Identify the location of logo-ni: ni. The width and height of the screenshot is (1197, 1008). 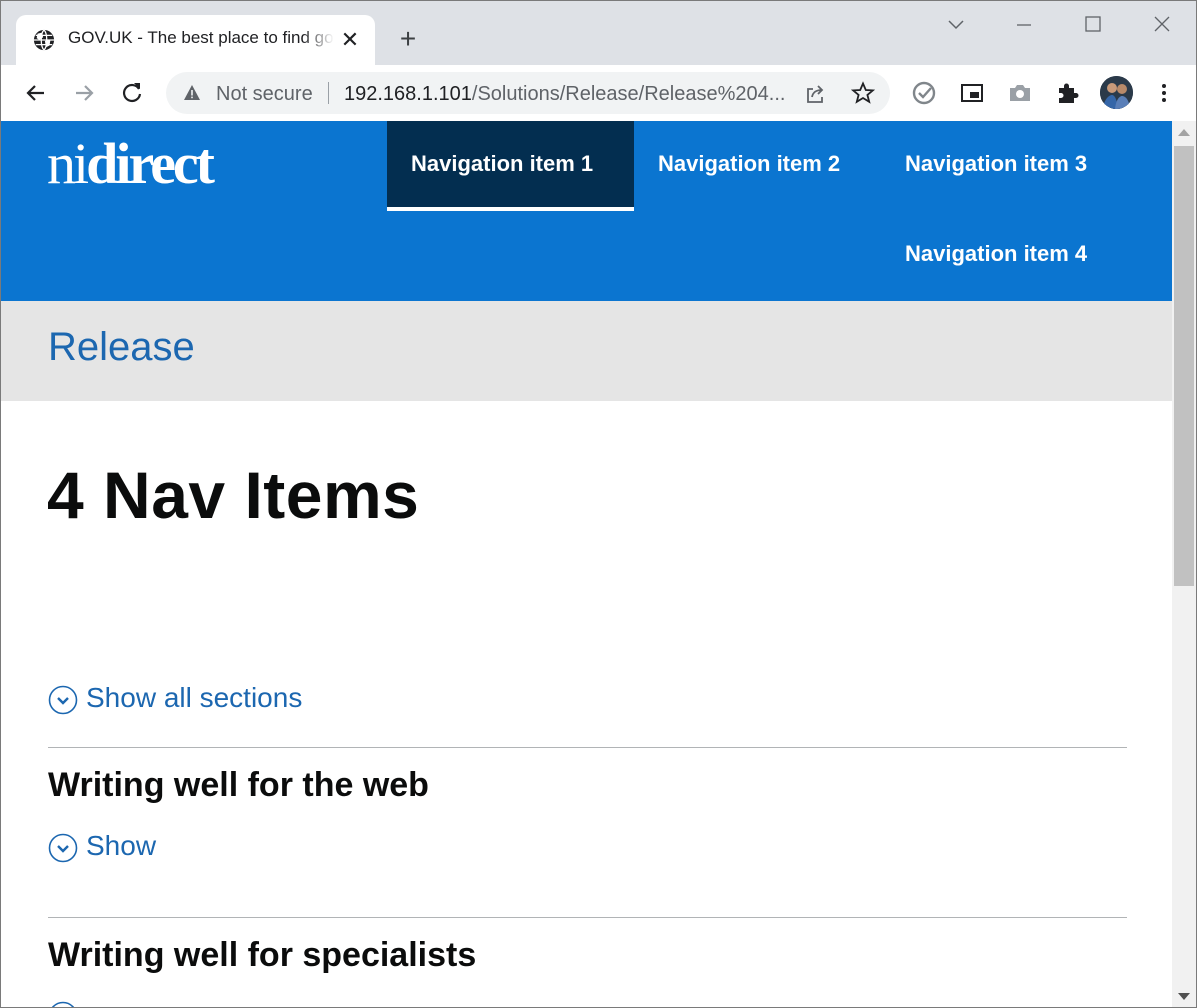
(68, 163).